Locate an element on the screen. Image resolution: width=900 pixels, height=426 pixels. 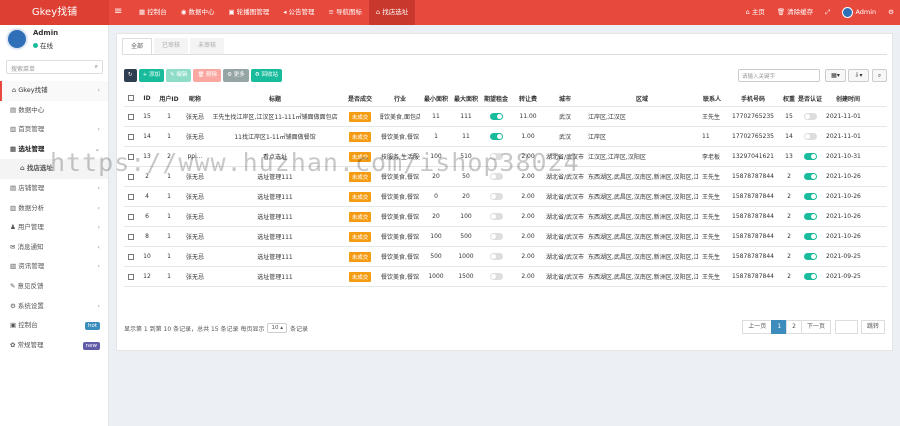
cell-id: 6 is located at coordinates (147, 216).